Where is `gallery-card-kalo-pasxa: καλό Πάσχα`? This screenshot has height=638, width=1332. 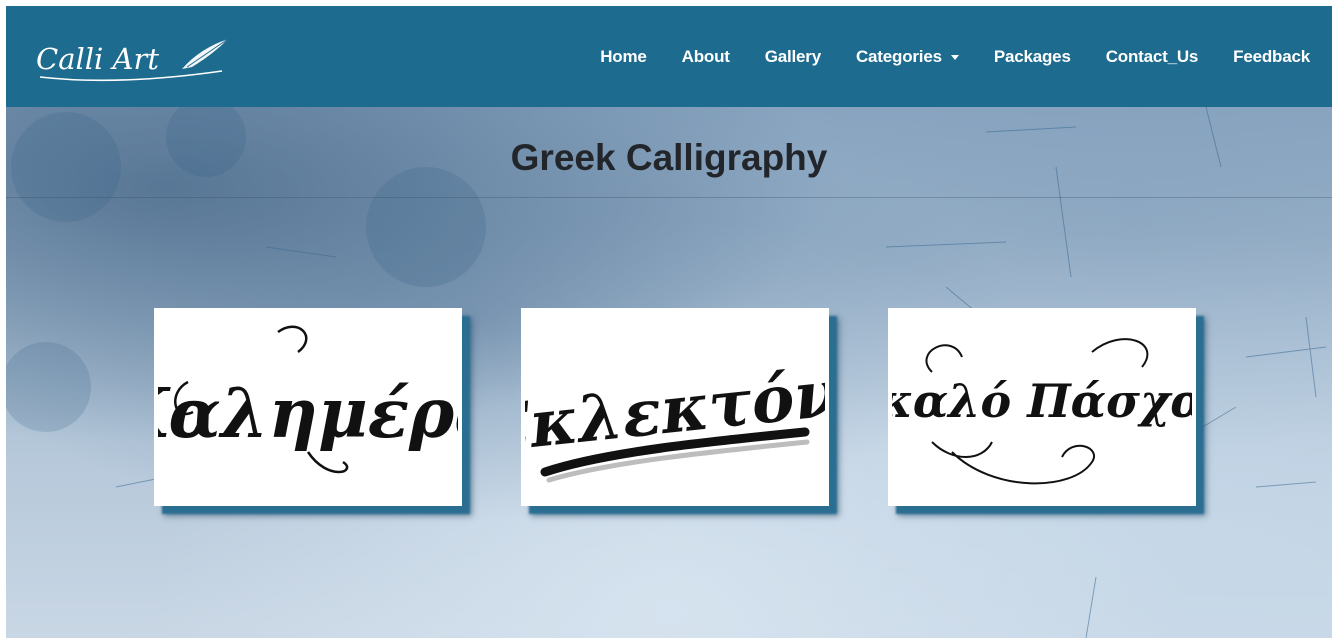
gallery-card-kalo-pasxa: καλό Πάσχα is located at coordinates (1042, 407).